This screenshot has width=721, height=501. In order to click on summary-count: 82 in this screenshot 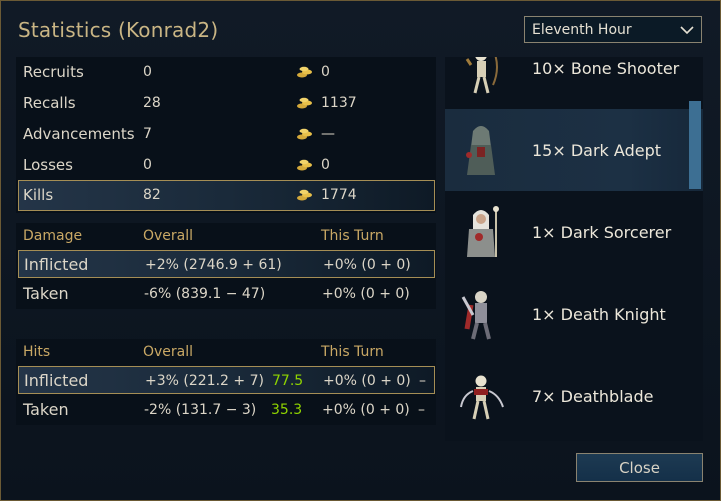, I will do `click(152, 195)`.